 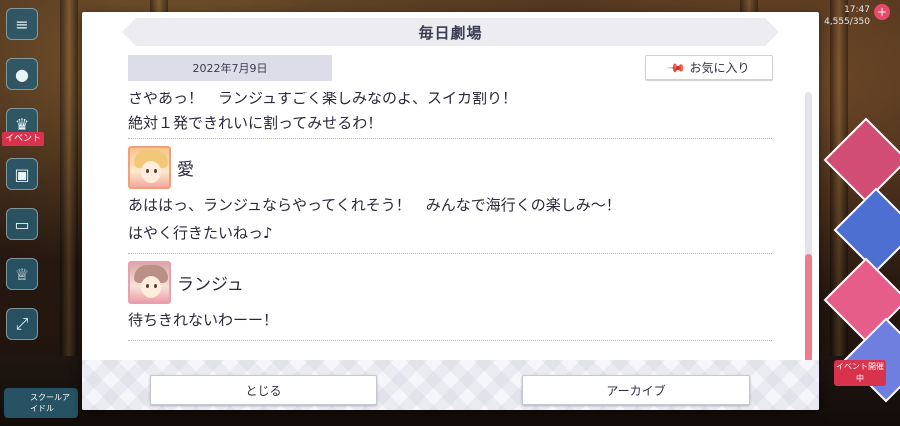 What do you see at coordinates (450, 164) in the screenshot?
I see `speaker-row: 愛` at bounding box center [450, 164].